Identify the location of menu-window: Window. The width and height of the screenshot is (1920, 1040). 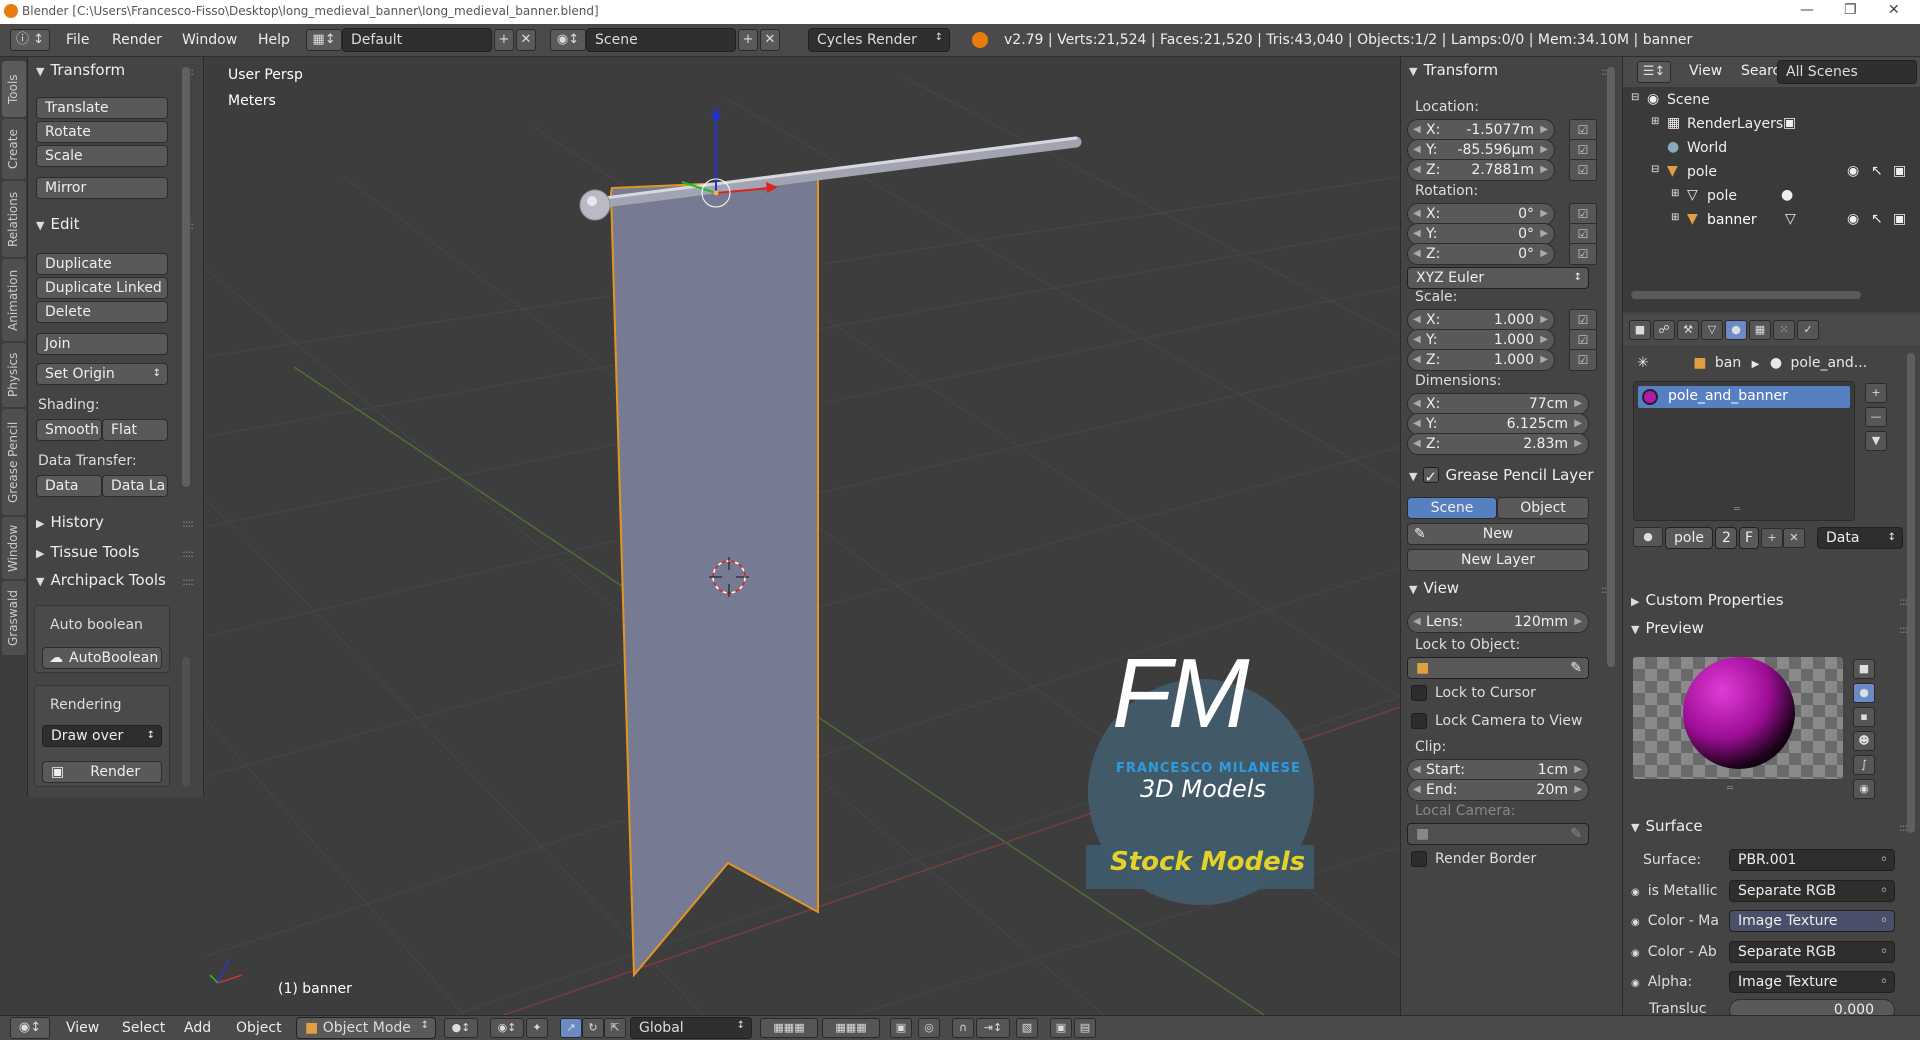
(209, 40).